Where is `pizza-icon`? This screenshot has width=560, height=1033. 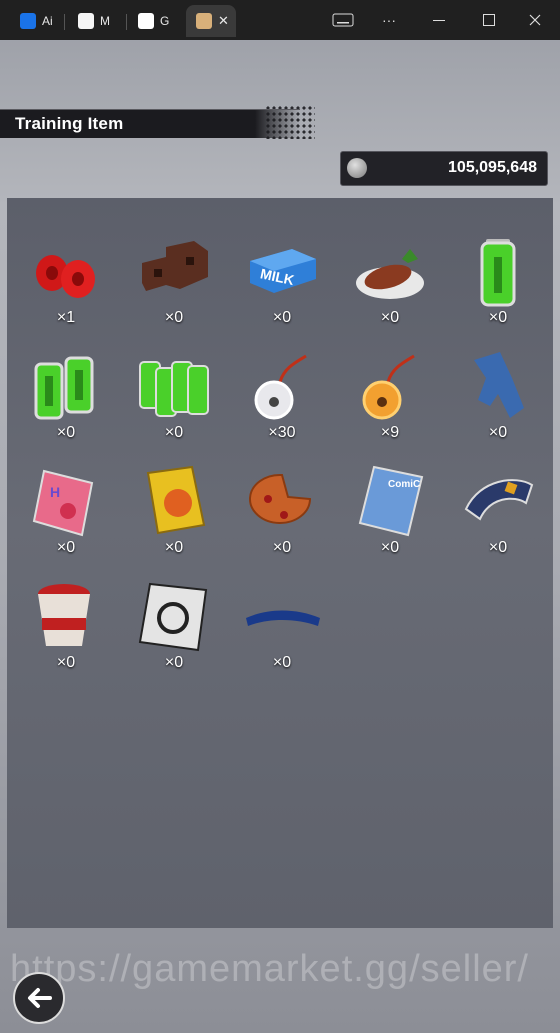 pizza-icon is located at coordinates (280, 498).